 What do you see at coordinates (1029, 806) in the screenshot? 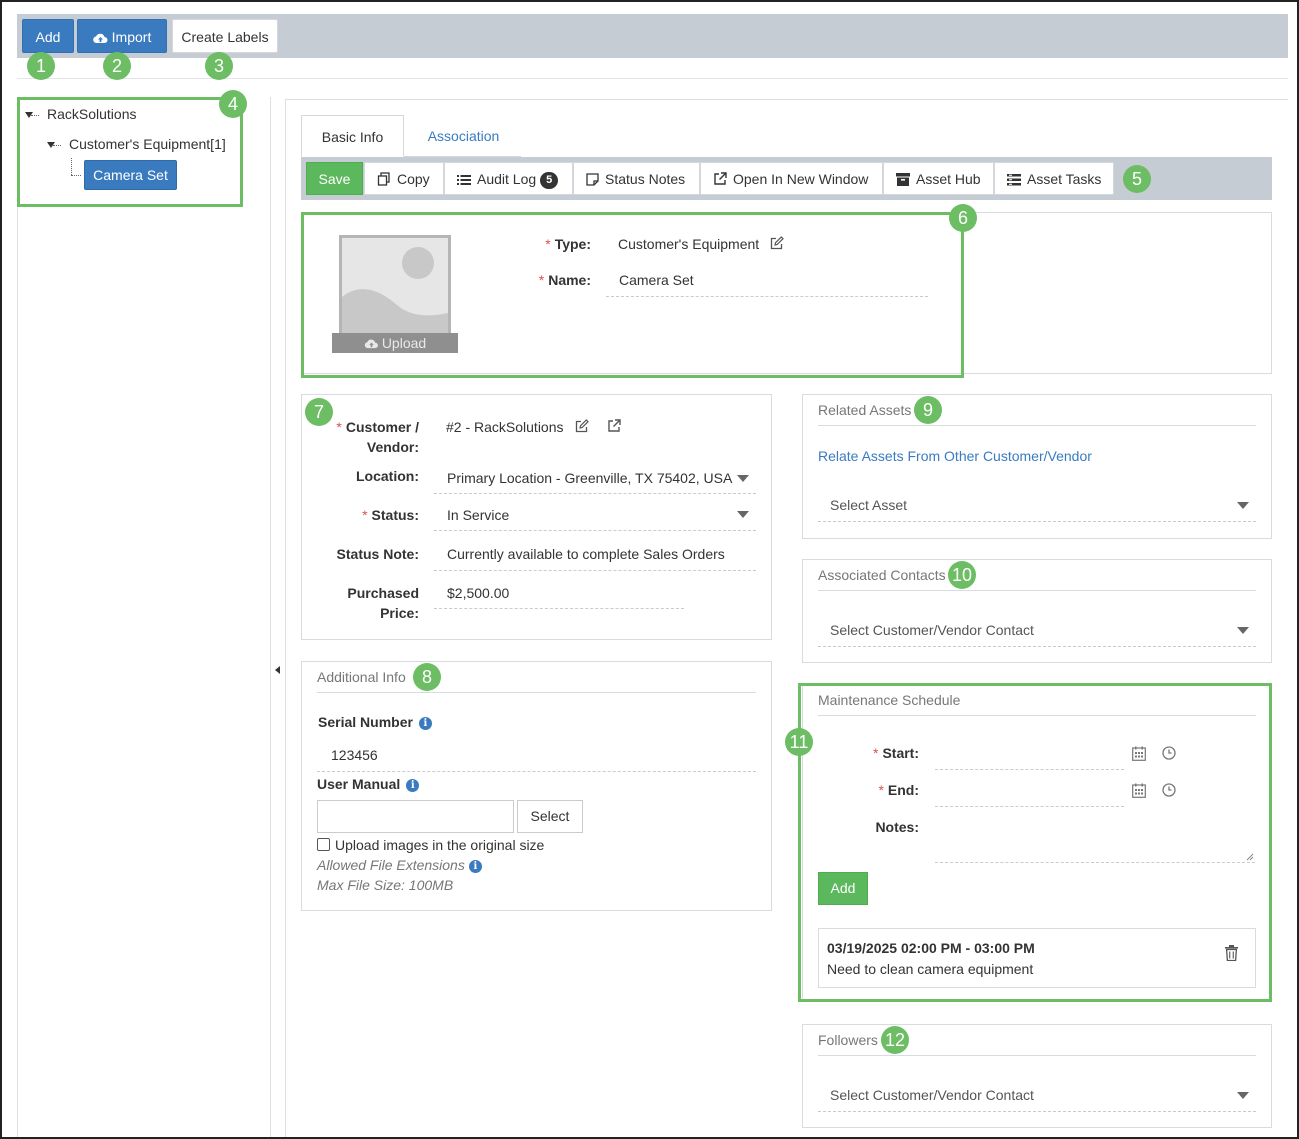
I see `end-underline` at bounding box center [1029, 806].